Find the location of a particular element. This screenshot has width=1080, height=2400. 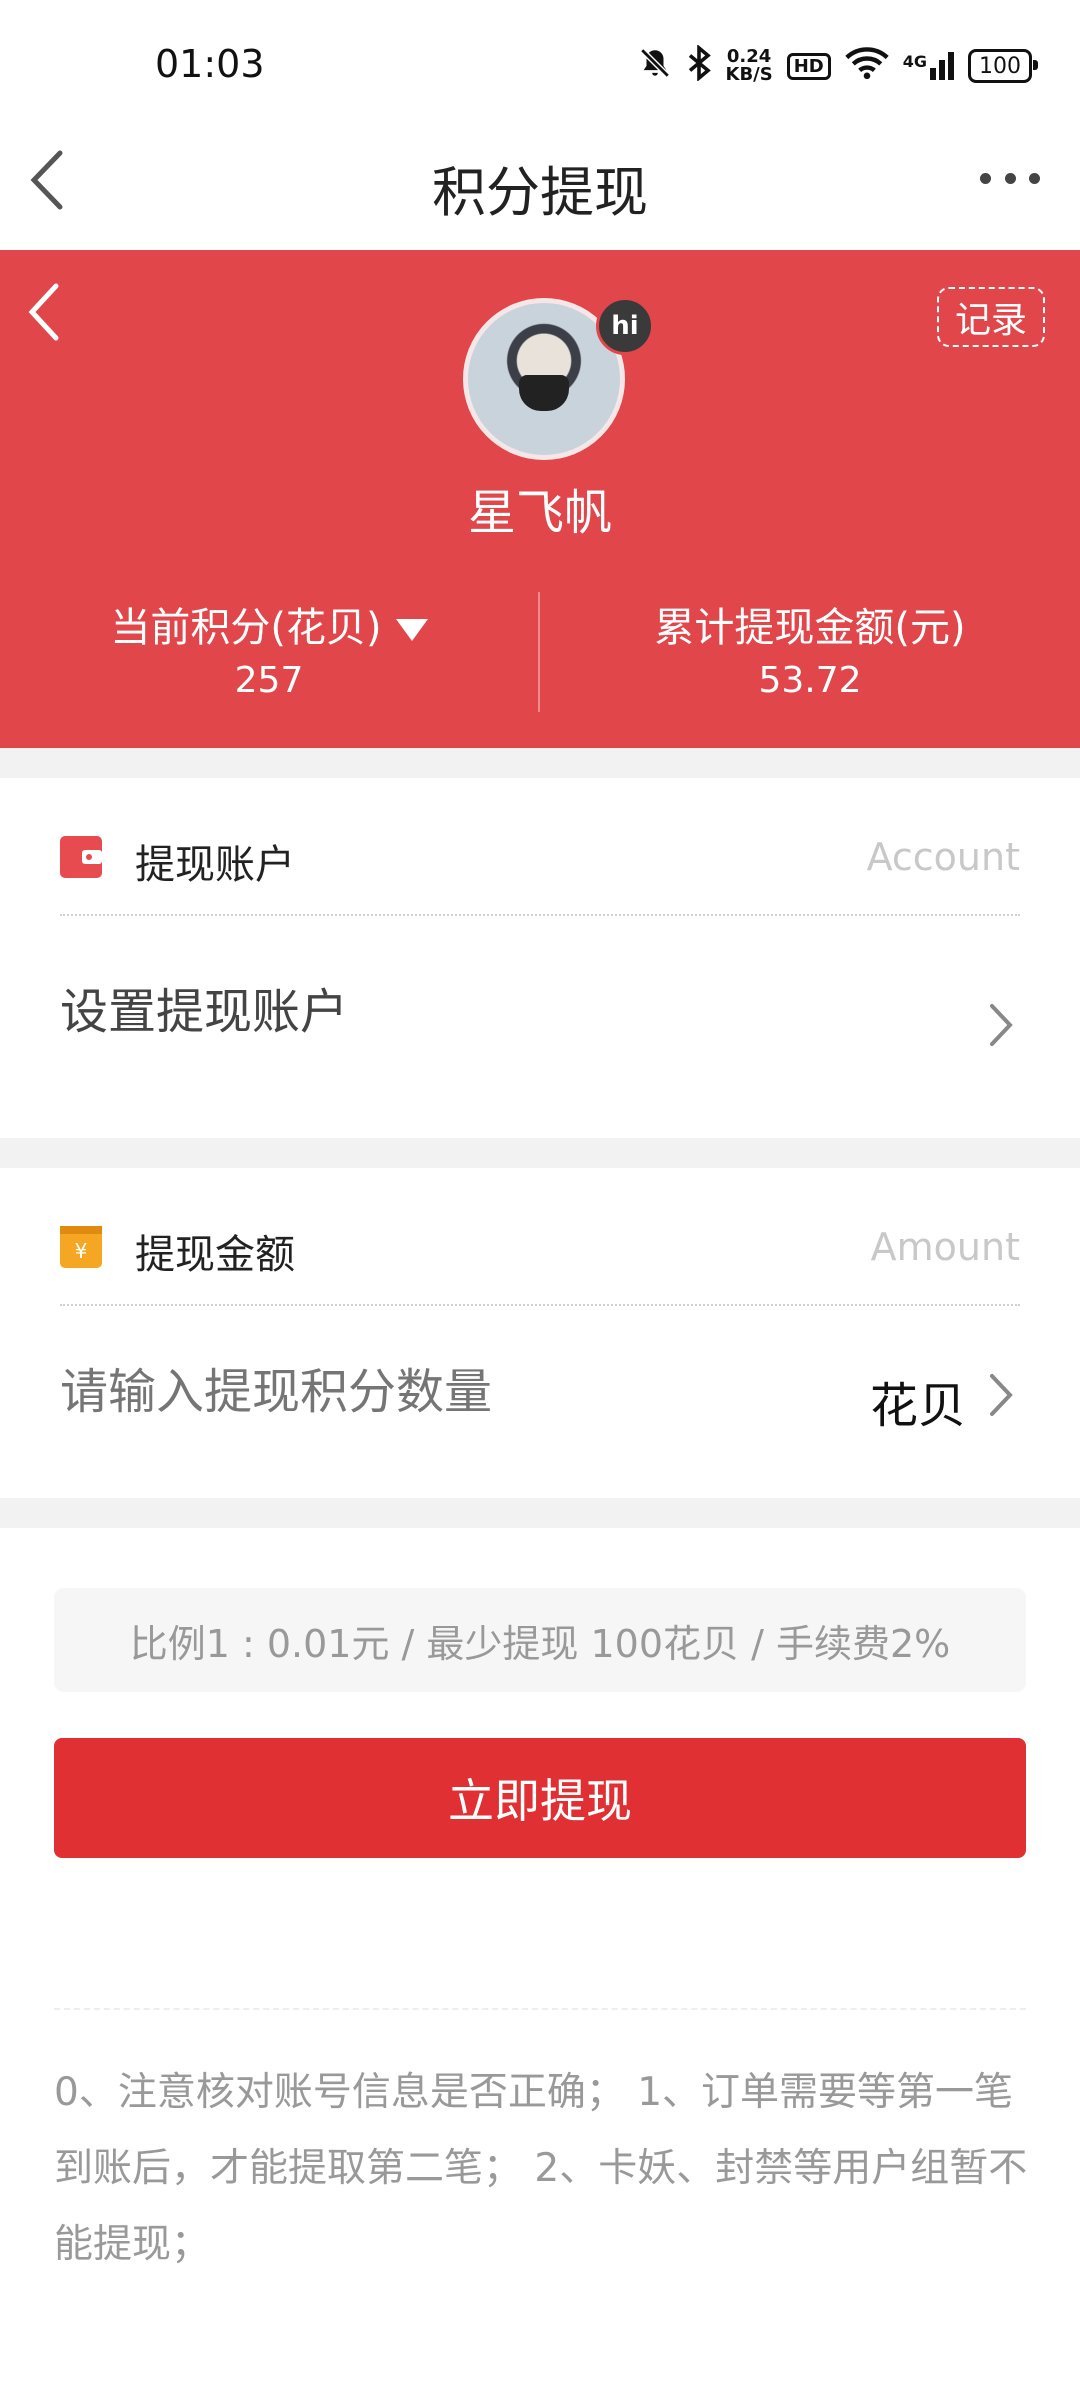

points-value: 257 is located at coordinates (269, 680).